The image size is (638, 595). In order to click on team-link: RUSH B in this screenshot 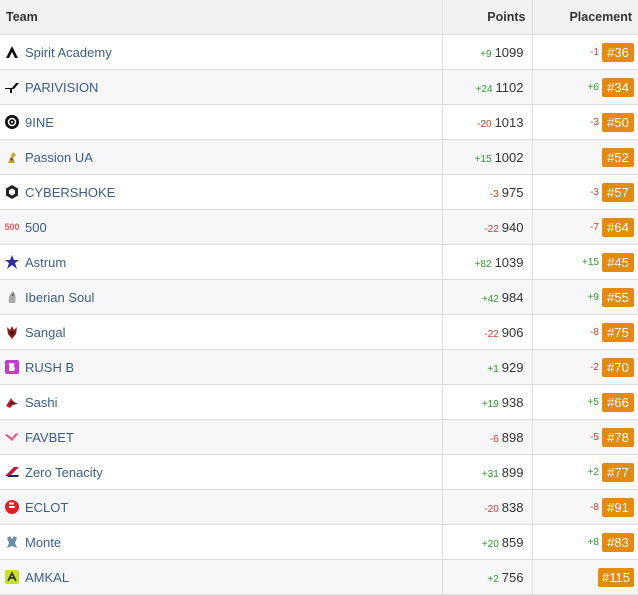, I will do `click(49, 367)`.